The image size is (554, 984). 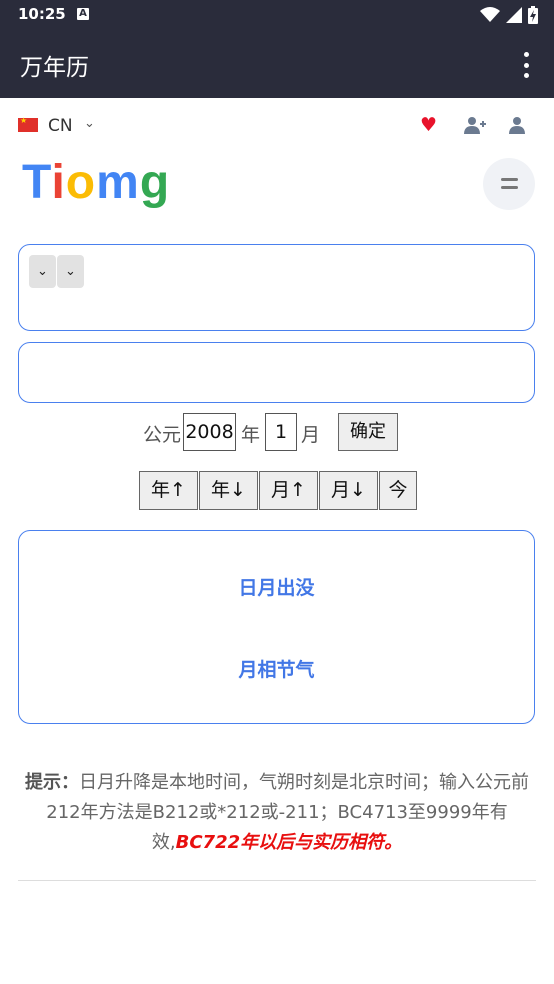 What do you see at coordinates (277, 64) in the screenshot?
I see `app-bar: 万年历` at bounding box center [277, 64].